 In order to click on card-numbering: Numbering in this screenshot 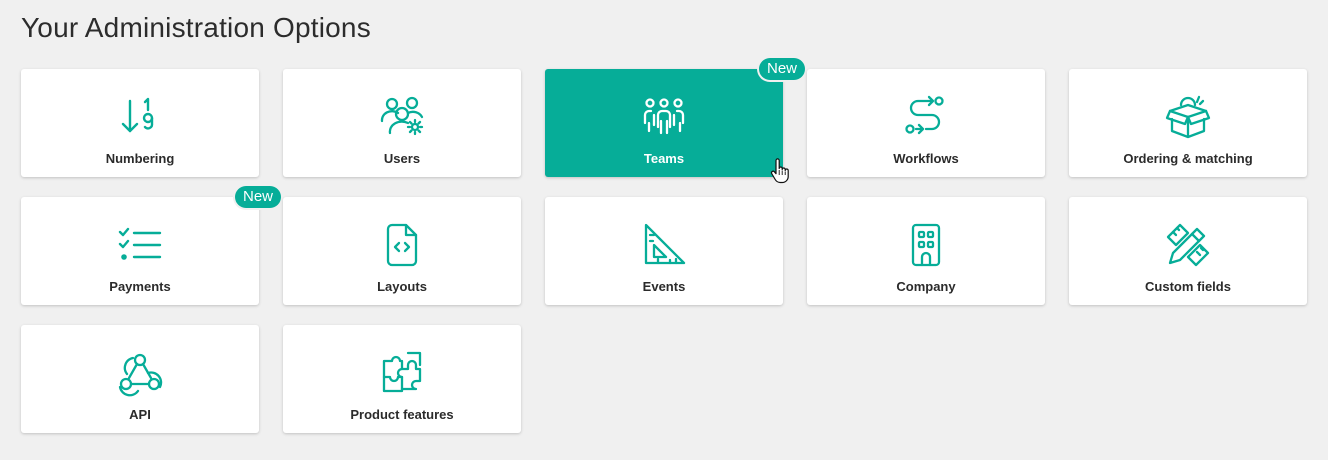, I will do `click(140, 123)`.